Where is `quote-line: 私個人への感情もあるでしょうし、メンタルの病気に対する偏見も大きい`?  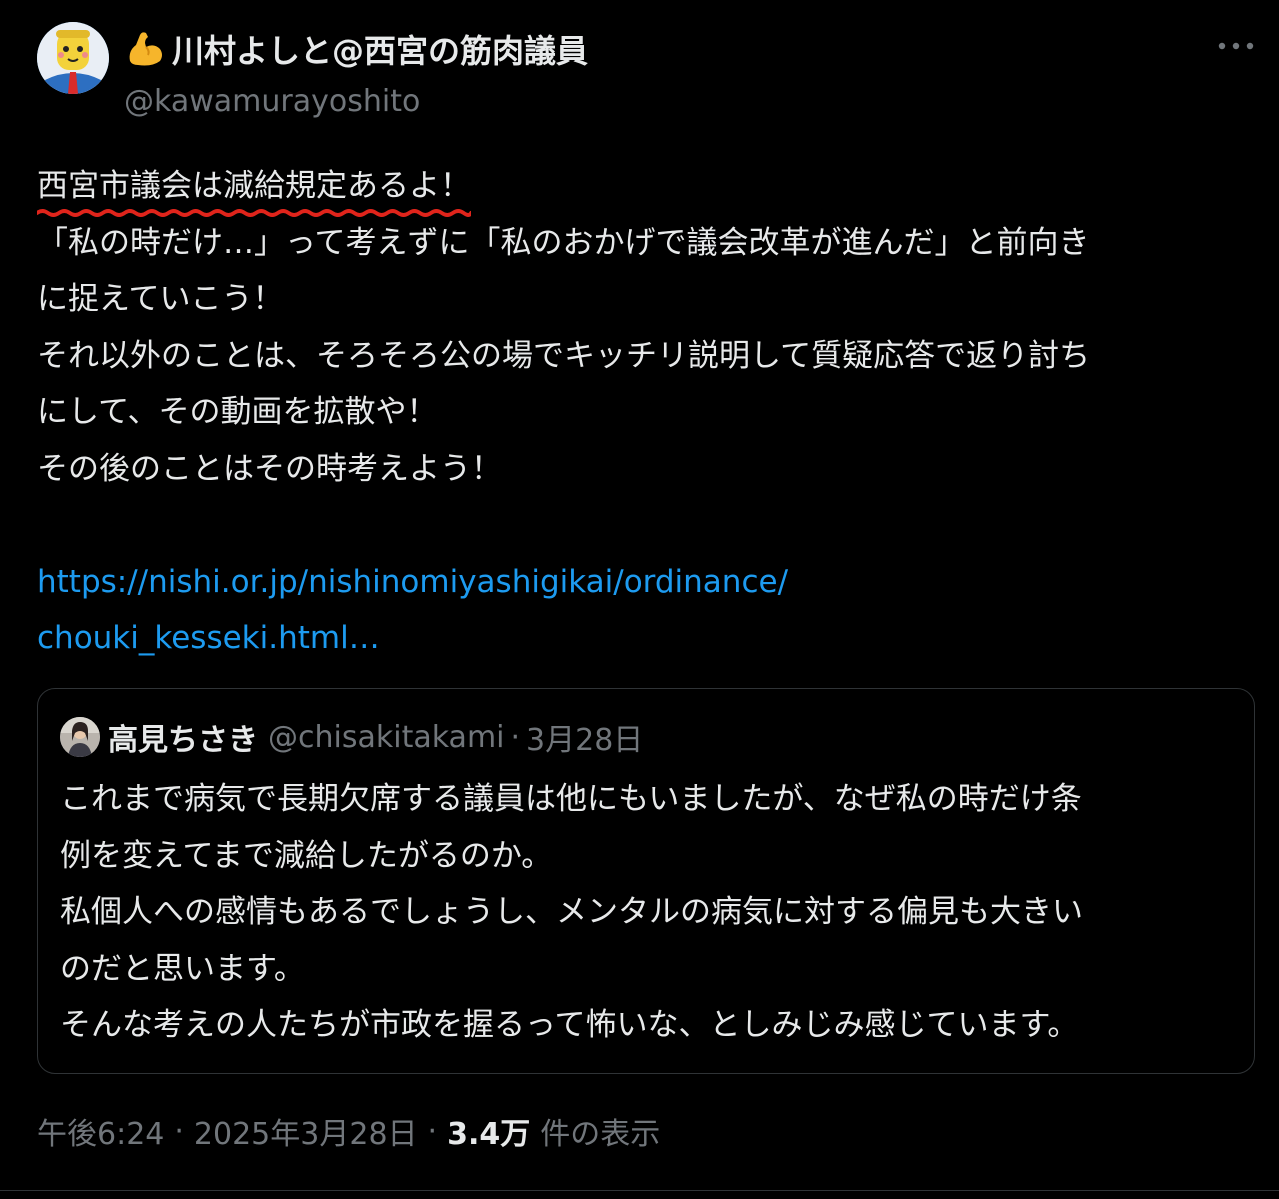 quote-line: 私個人への感情もあるでしょうし、メンタルの病気に対する偏見も大きい is located at coordinates (571, 912).